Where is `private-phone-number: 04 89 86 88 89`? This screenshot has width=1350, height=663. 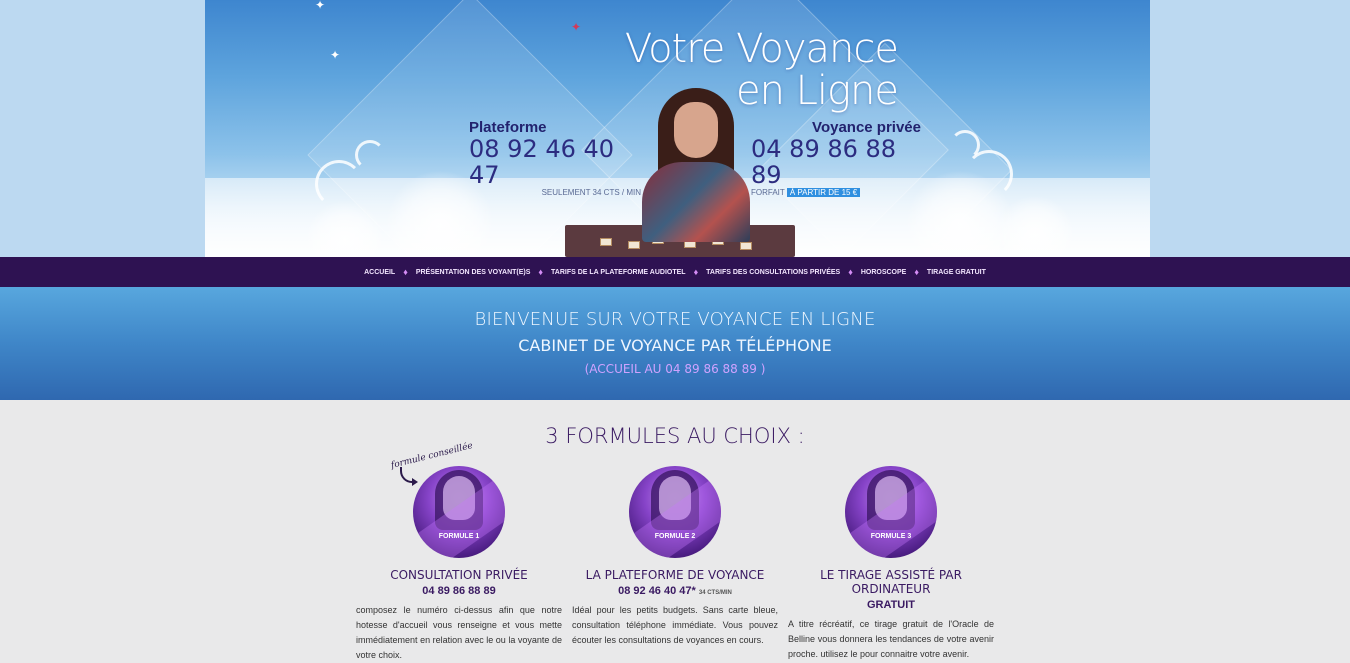
private-phone-number: 04 89 86 88 89 is located at coordinates (838, 162).